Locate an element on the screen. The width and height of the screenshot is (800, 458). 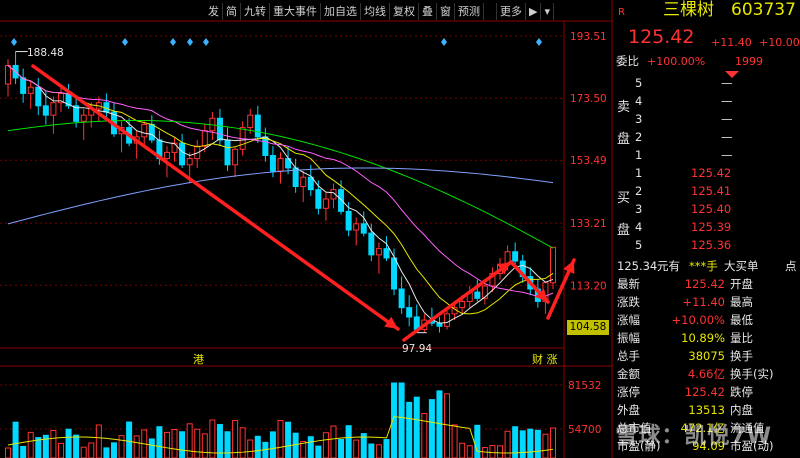
stat-row: 总手 38075 换手 is located at coordinates (706, 356).